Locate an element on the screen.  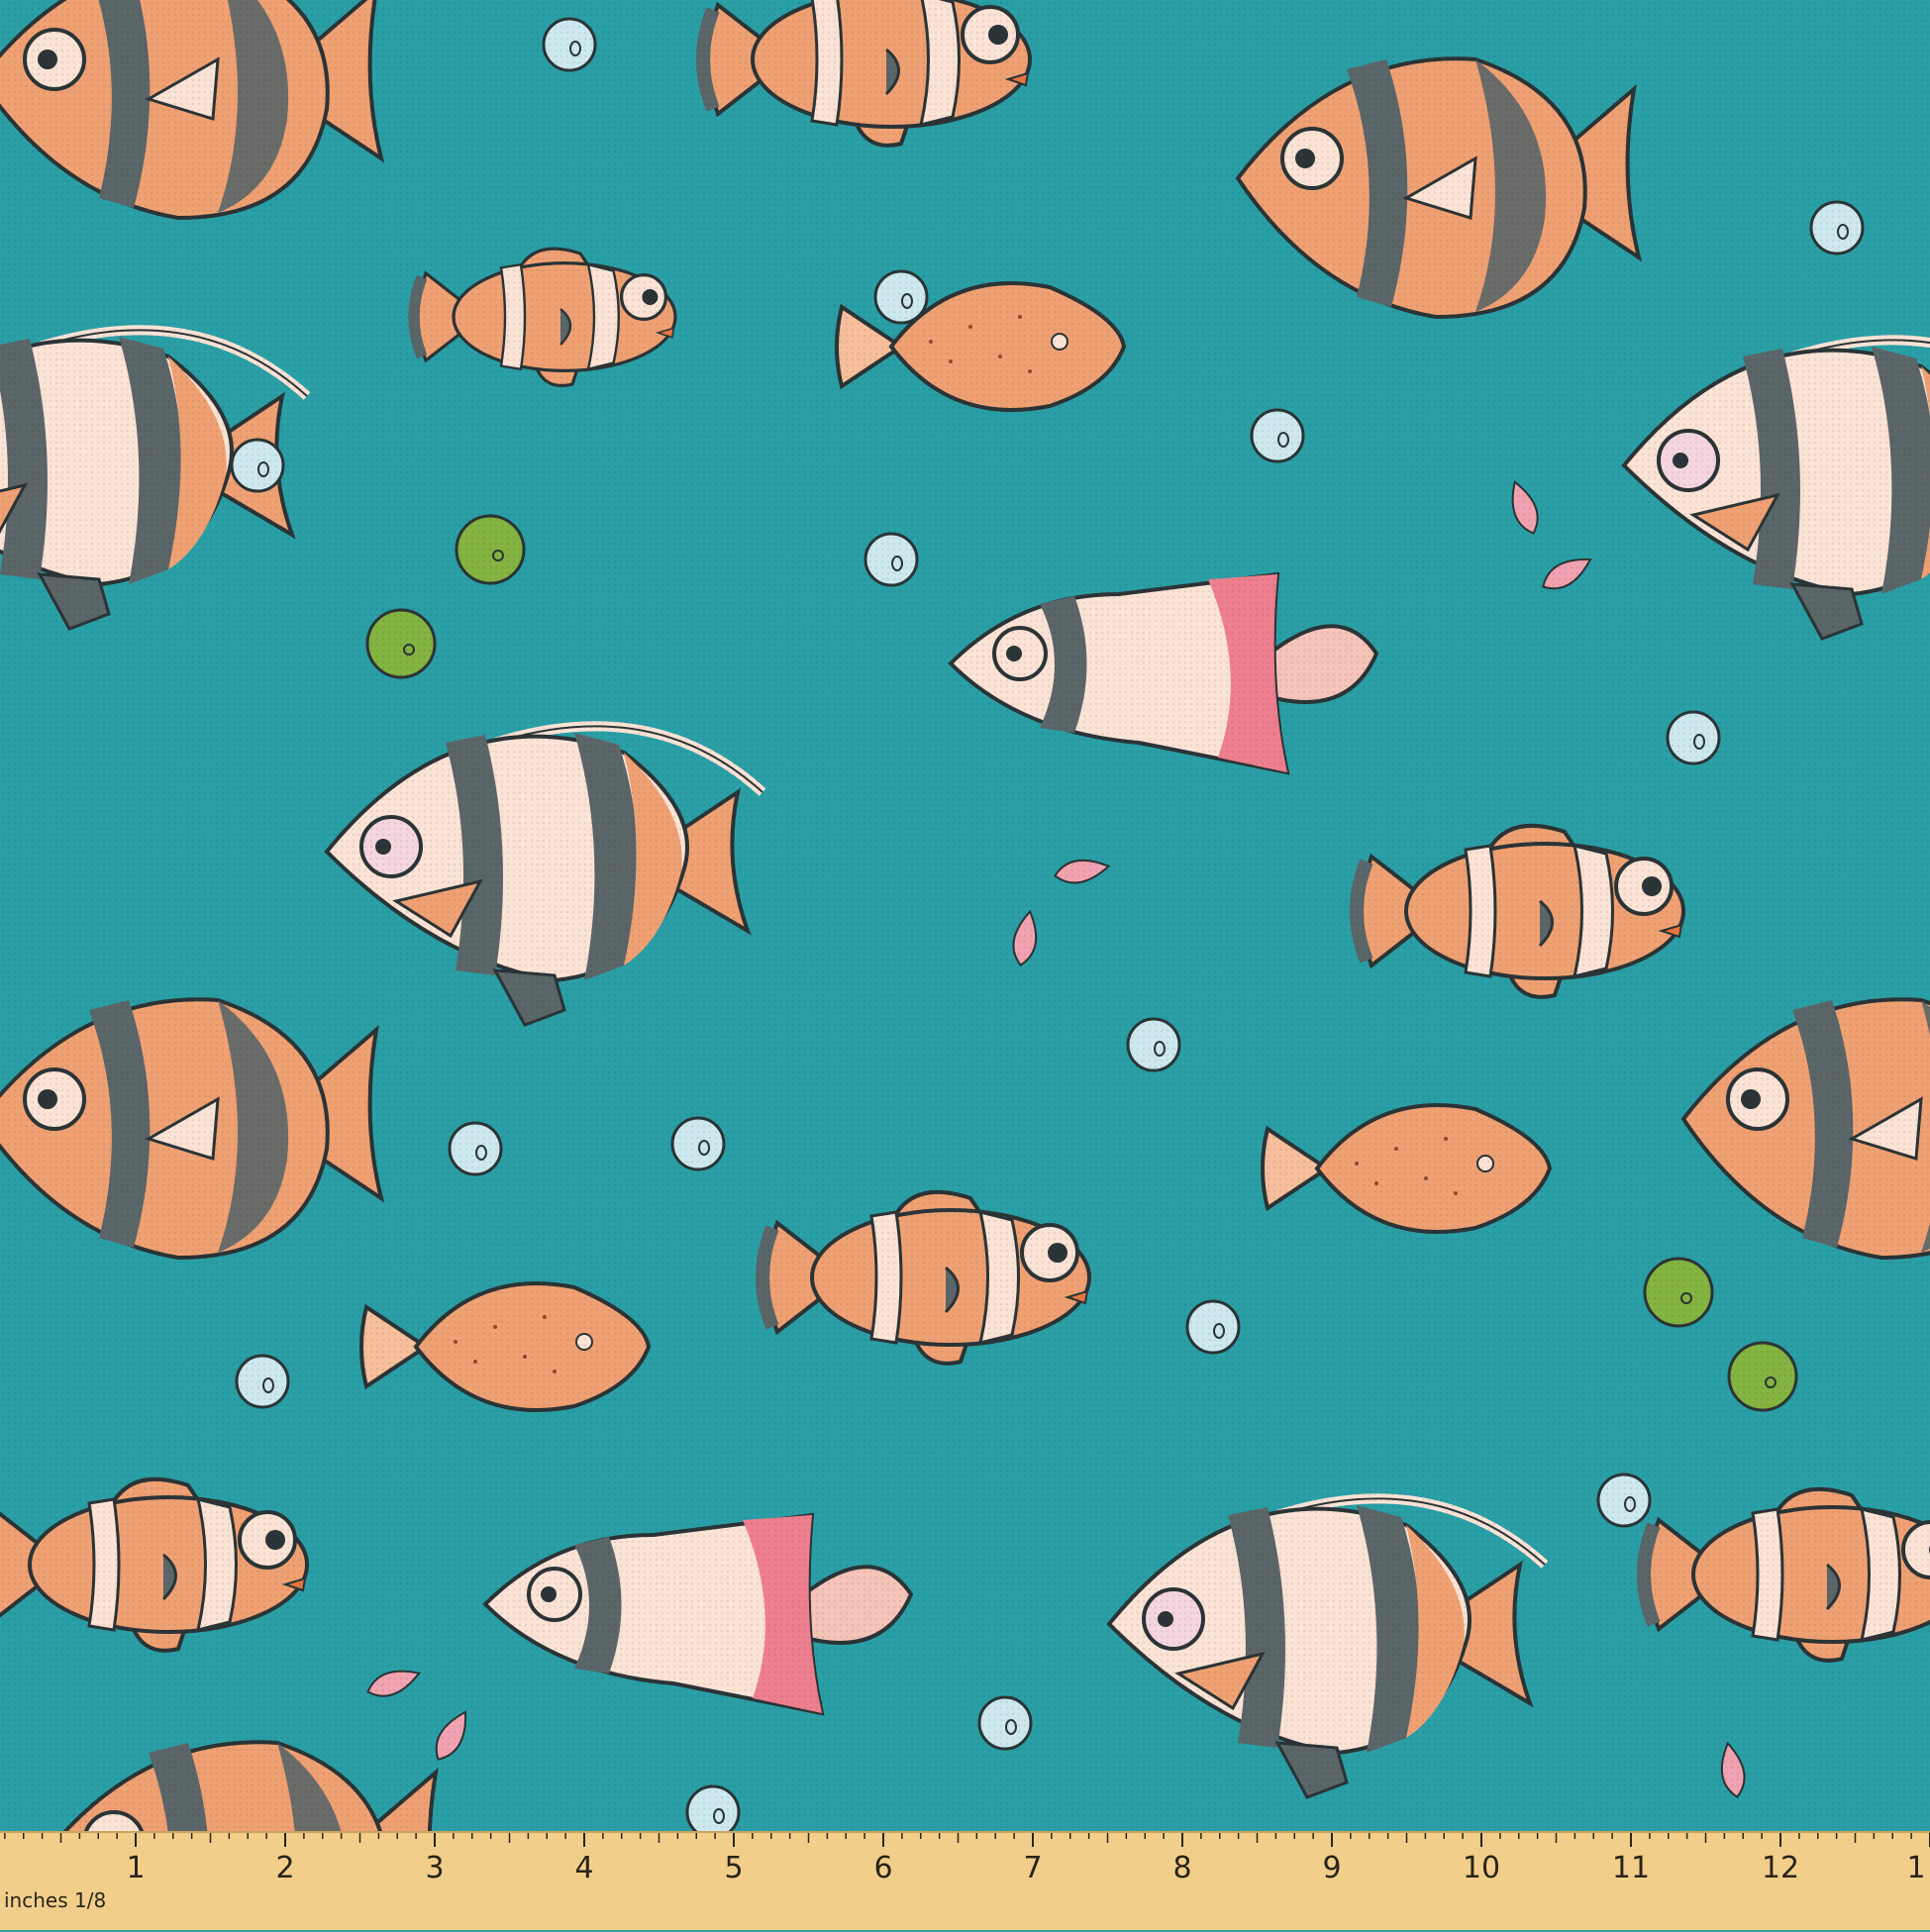
ruler-number-8: 8 is located at coordinates (1182, 1868).